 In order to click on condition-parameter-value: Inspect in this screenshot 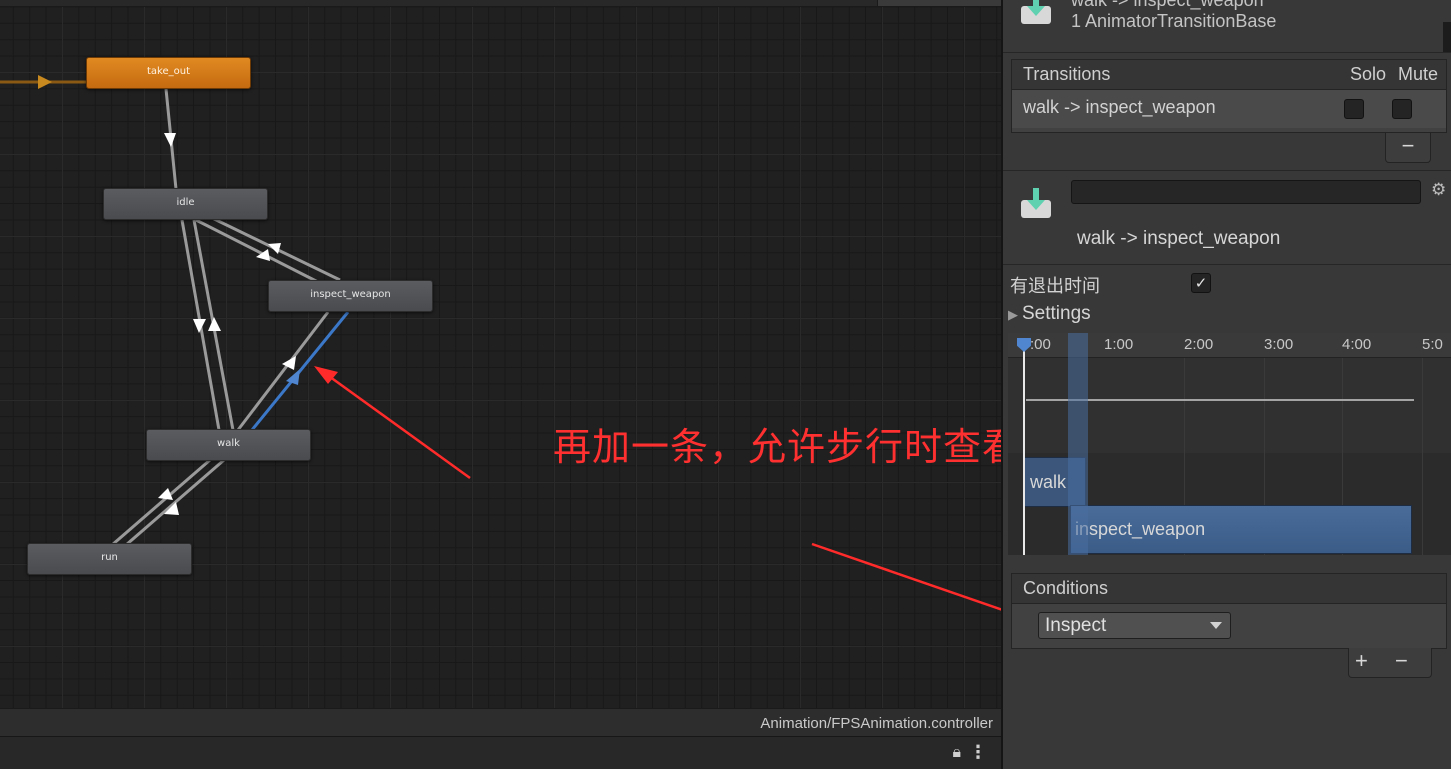, I will do `click(1076, 625)`.